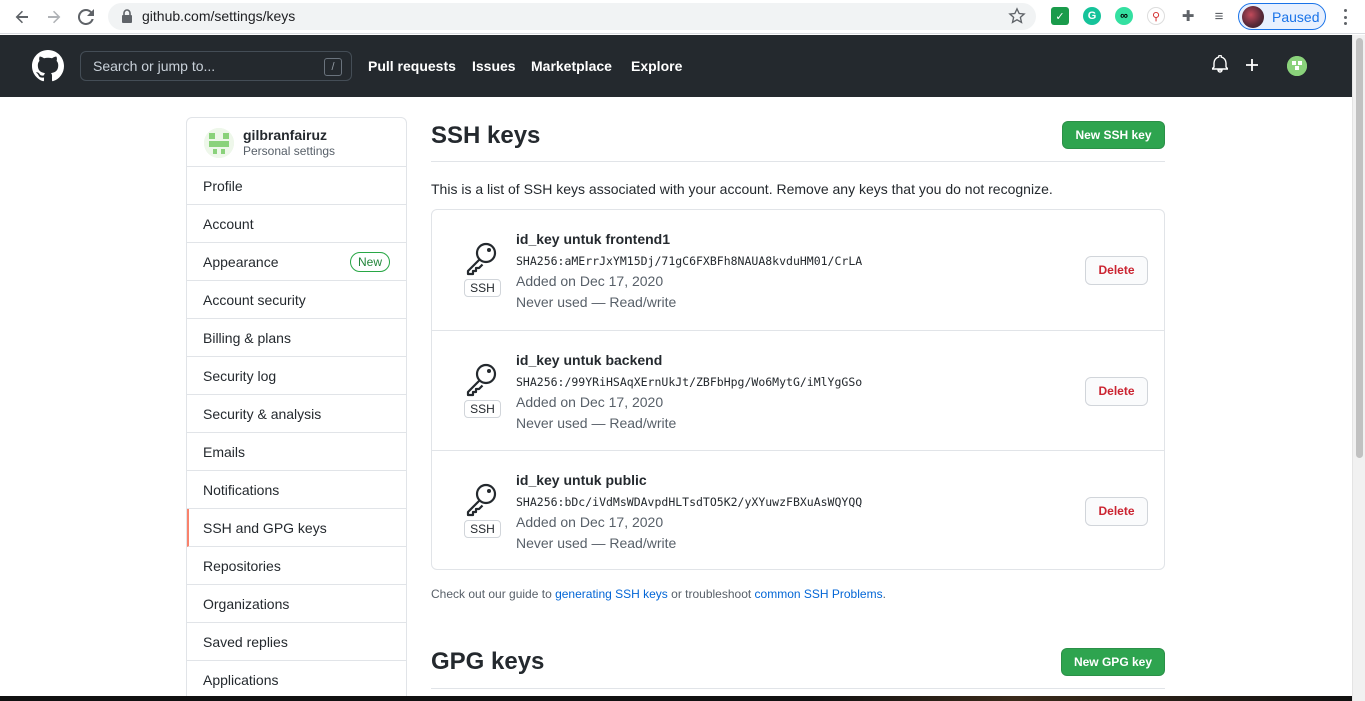  I want to click on plus-icon, so click(1252, 65).